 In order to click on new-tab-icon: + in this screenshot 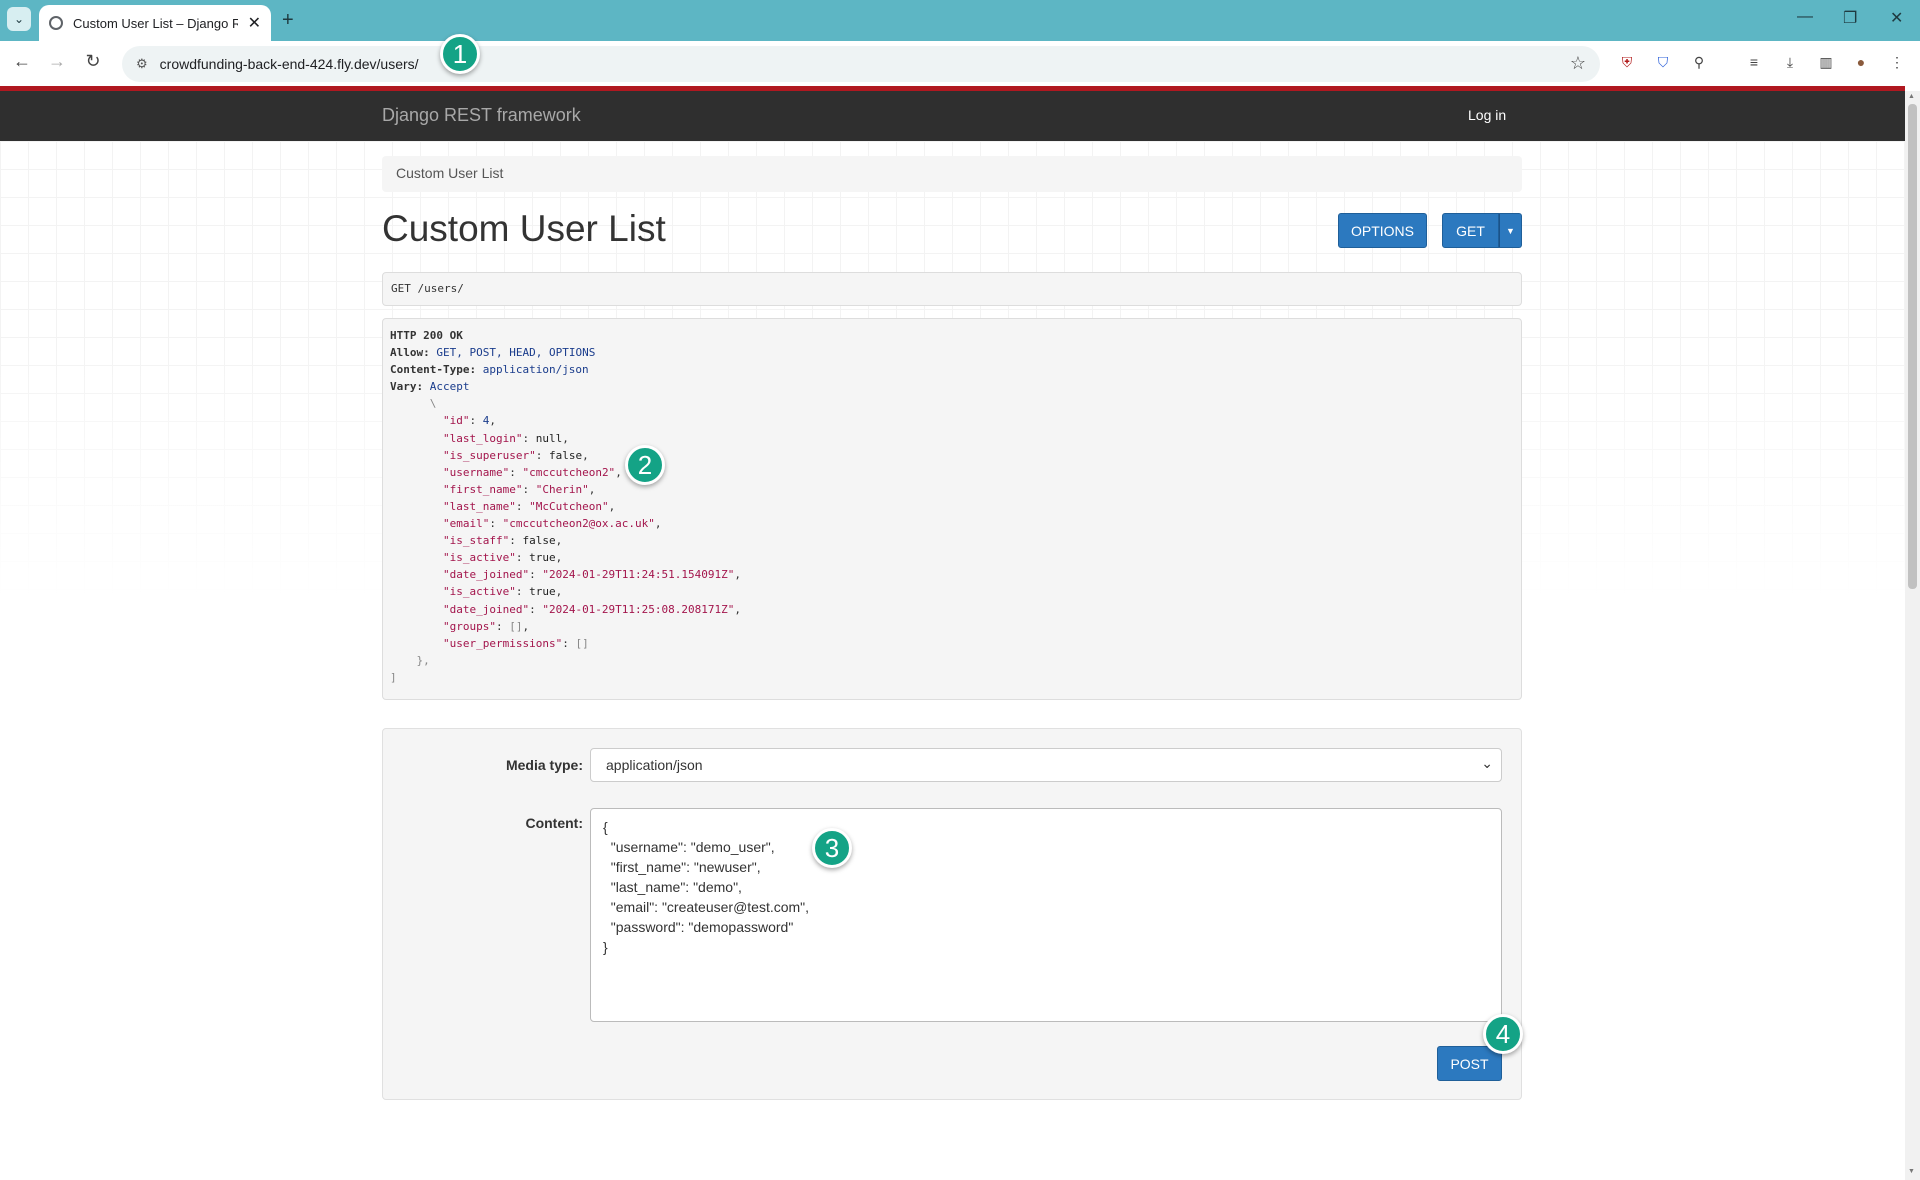, I will do `click(288, 20)`.